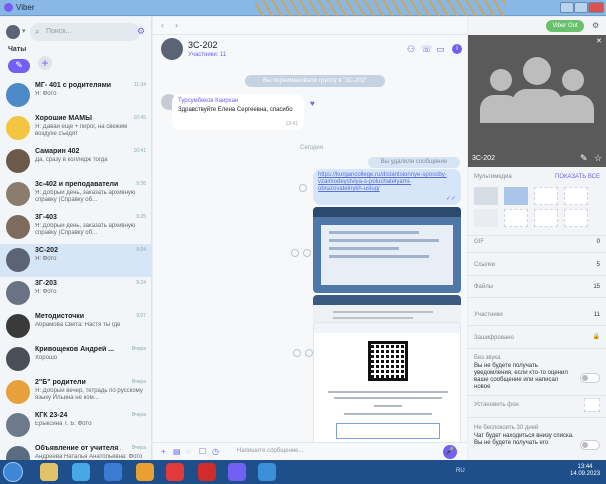  Describe the element at coordinates (81, 472) in the screenshot. I see `media-player-icon` at that location.